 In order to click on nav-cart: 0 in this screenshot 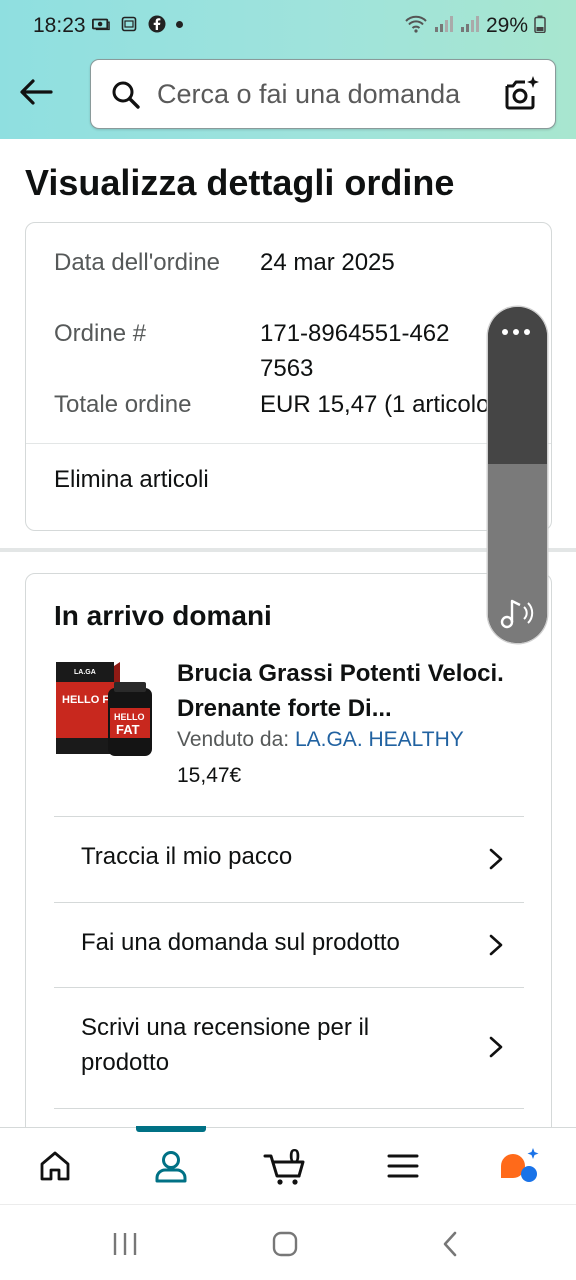, I will do `click(287, 1166)`.